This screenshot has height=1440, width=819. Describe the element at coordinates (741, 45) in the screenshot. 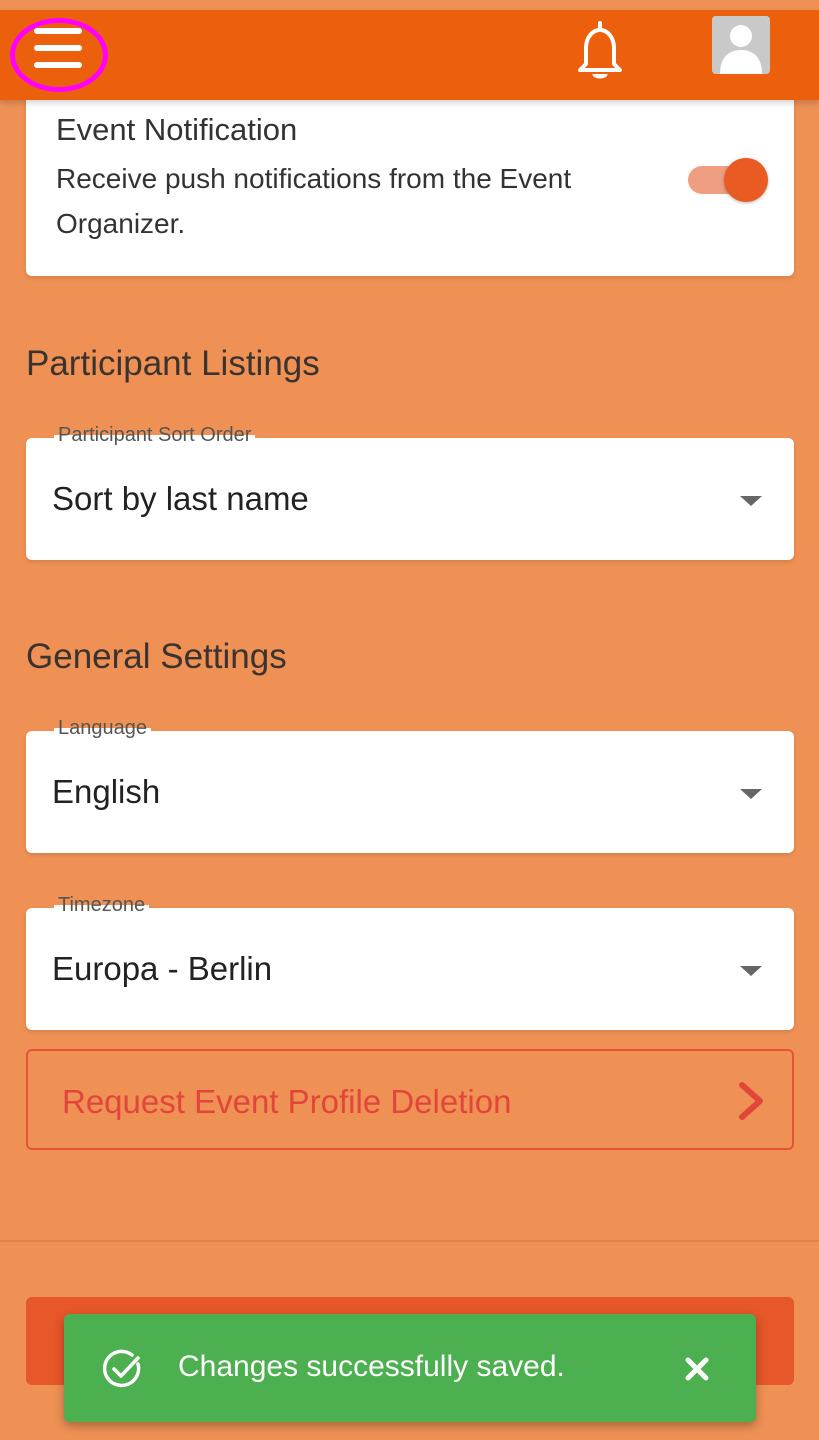

I see `user-avatar-icon` at that location.